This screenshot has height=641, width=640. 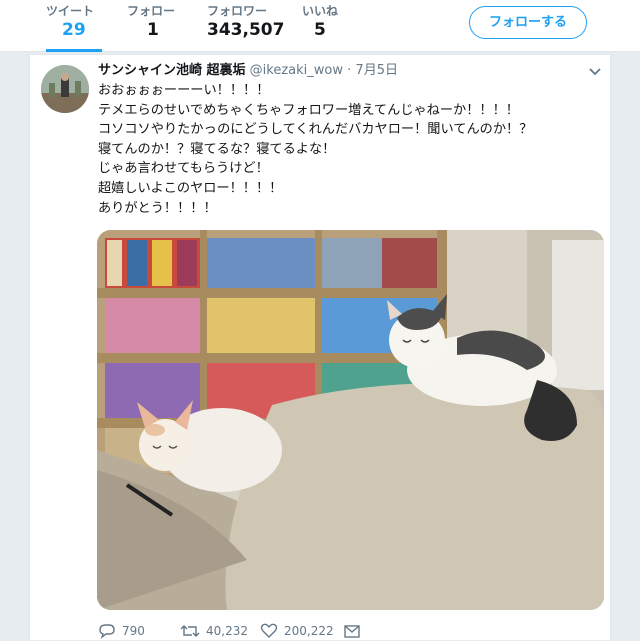 I want to click on retweet-action: 40,232, so click(x=214, y=631).